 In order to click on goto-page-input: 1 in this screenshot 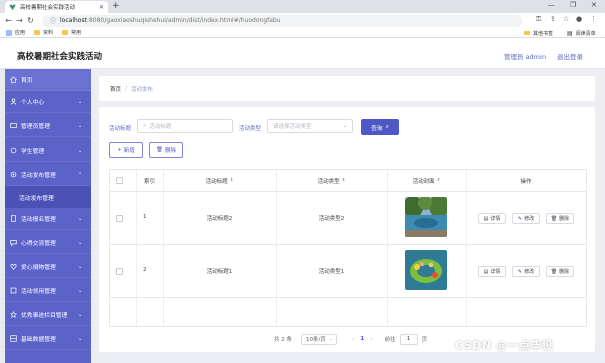, I will do `click(408, 339)`.